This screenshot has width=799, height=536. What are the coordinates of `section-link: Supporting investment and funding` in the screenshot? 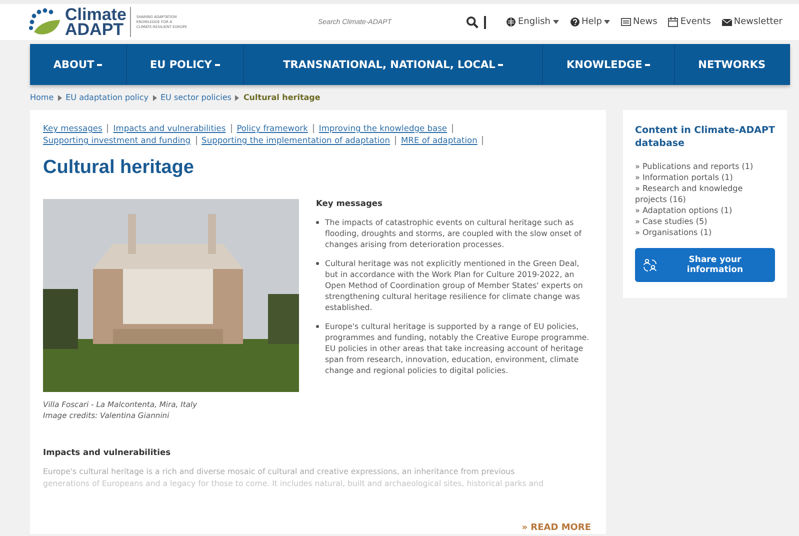 It's located at (117, 140).